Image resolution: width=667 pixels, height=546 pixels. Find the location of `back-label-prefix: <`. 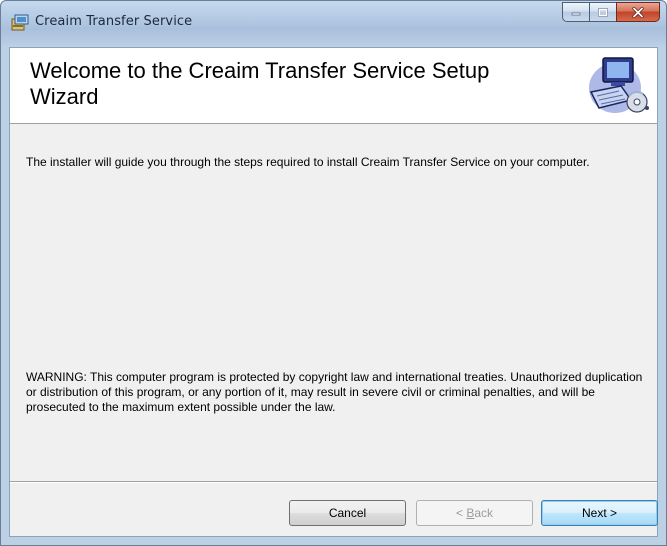

back-label-prefix: < is located at coordinates (461, 513).